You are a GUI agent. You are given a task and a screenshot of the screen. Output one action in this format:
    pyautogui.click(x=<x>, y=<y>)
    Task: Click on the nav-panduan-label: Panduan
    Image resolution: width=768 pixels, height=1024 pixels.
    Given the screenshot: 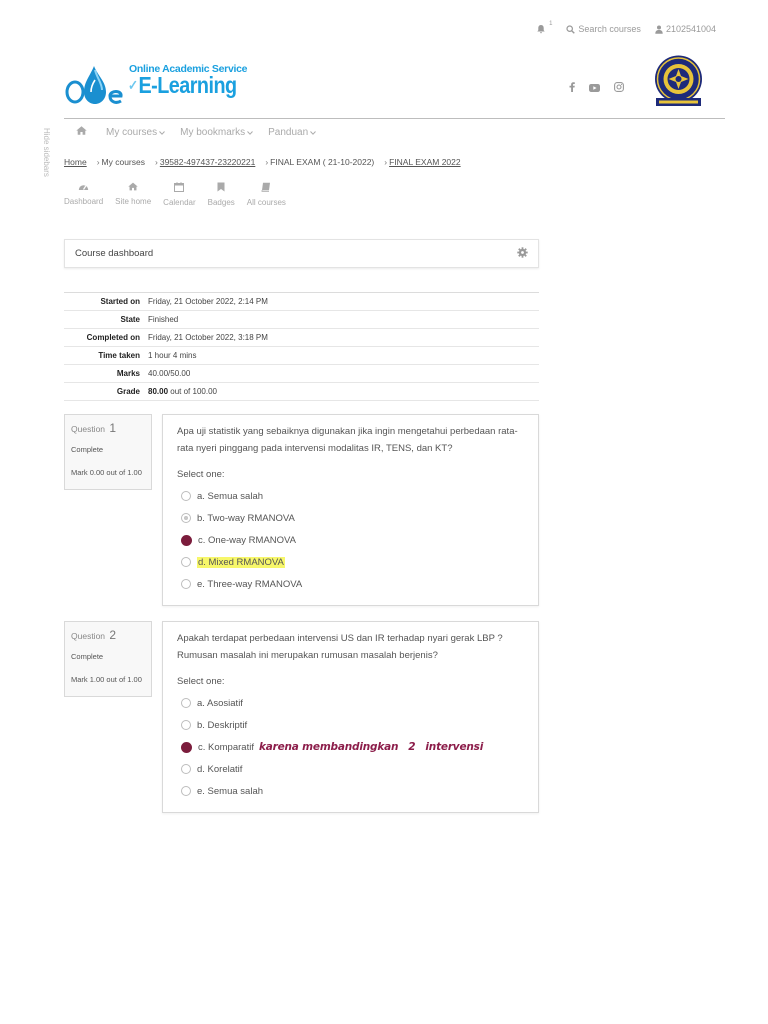 What is the action you would take?
    pyautogui.click(x=288, y=132)
    